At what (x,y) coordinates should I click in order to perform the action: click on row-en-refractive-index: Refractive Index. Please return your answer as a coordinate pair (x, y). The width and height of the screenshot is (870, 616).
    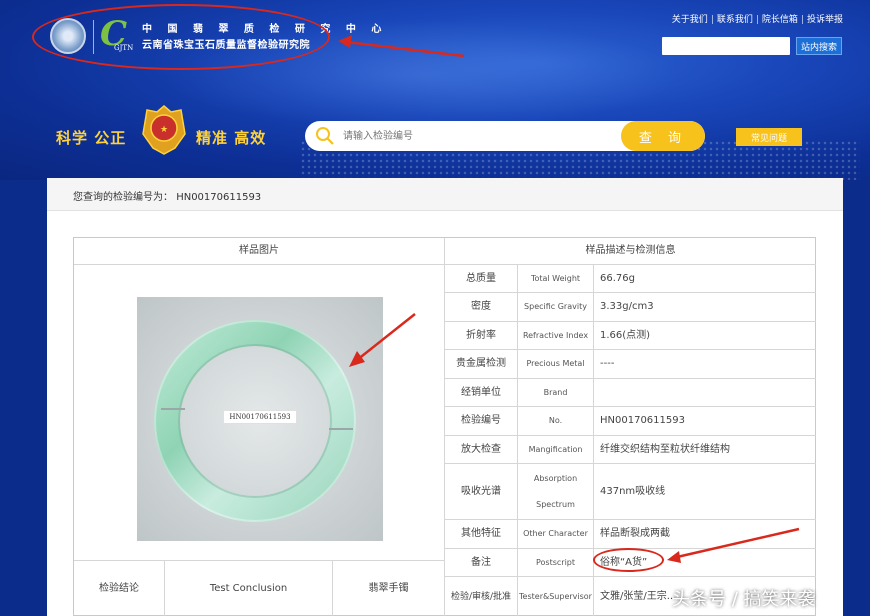
    Looking at the image, I should click on (556, 336).